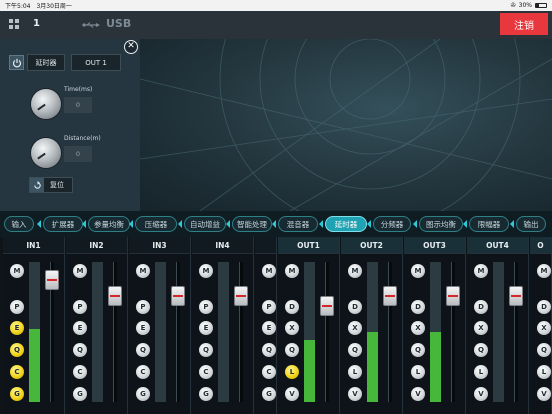  What do you see at coordinates (497, 245) in the screenshot?
I see `channel-name: OUT4` at bounding box center [497, 245].